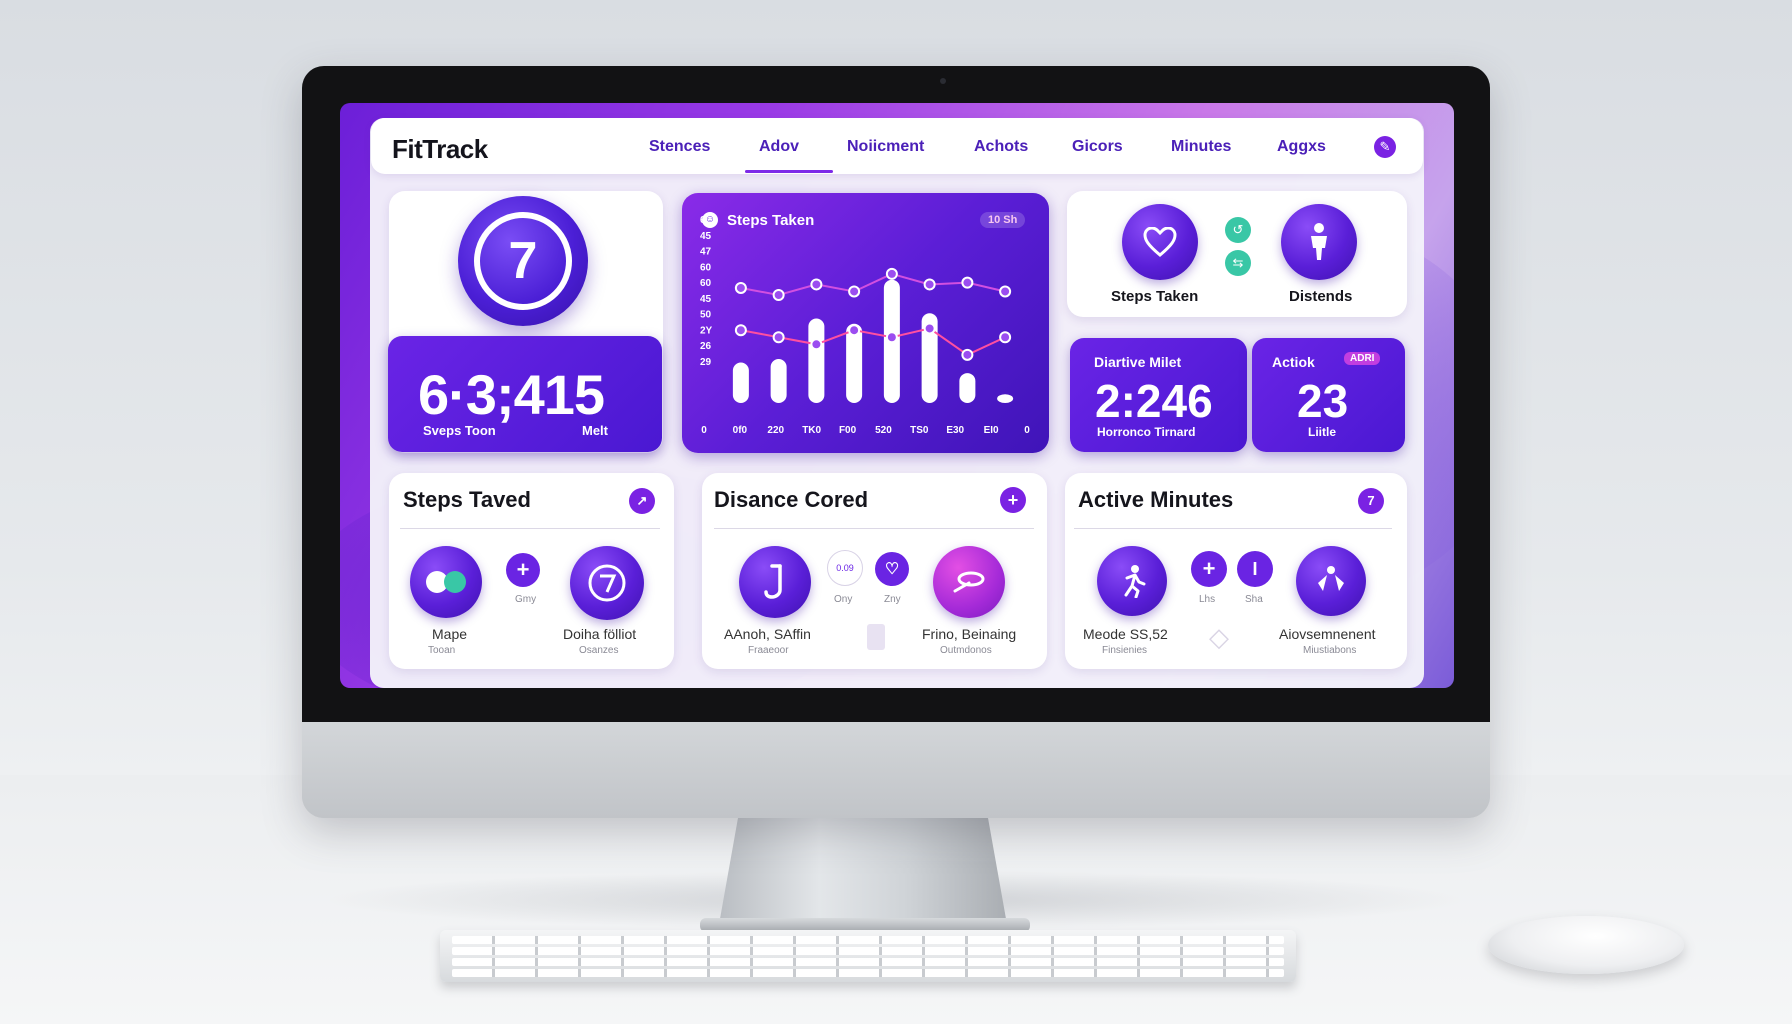 The image size is (1792, 1024). What do you see at coordinates (1301, 147) in the screenshot?
I see `nav-item-7: Aggxs` at bounding box center [1301, 147].